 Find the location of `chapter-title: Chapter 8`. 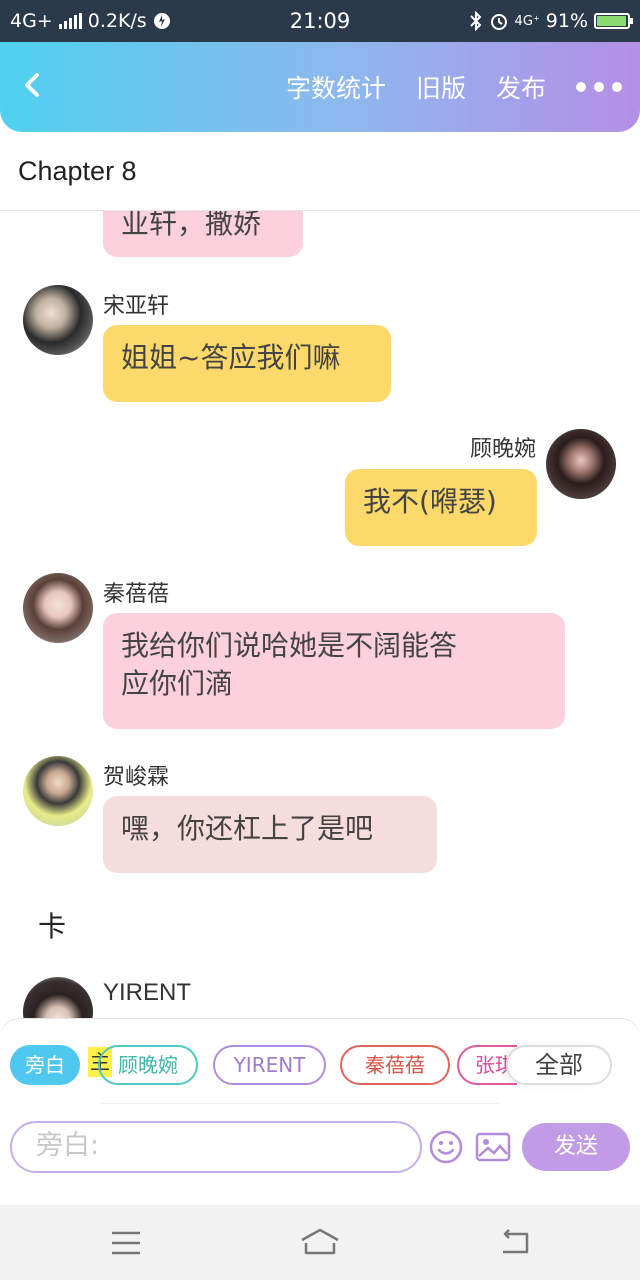

chapter-title: Chapter 8 is located at coordinates (77, 171).